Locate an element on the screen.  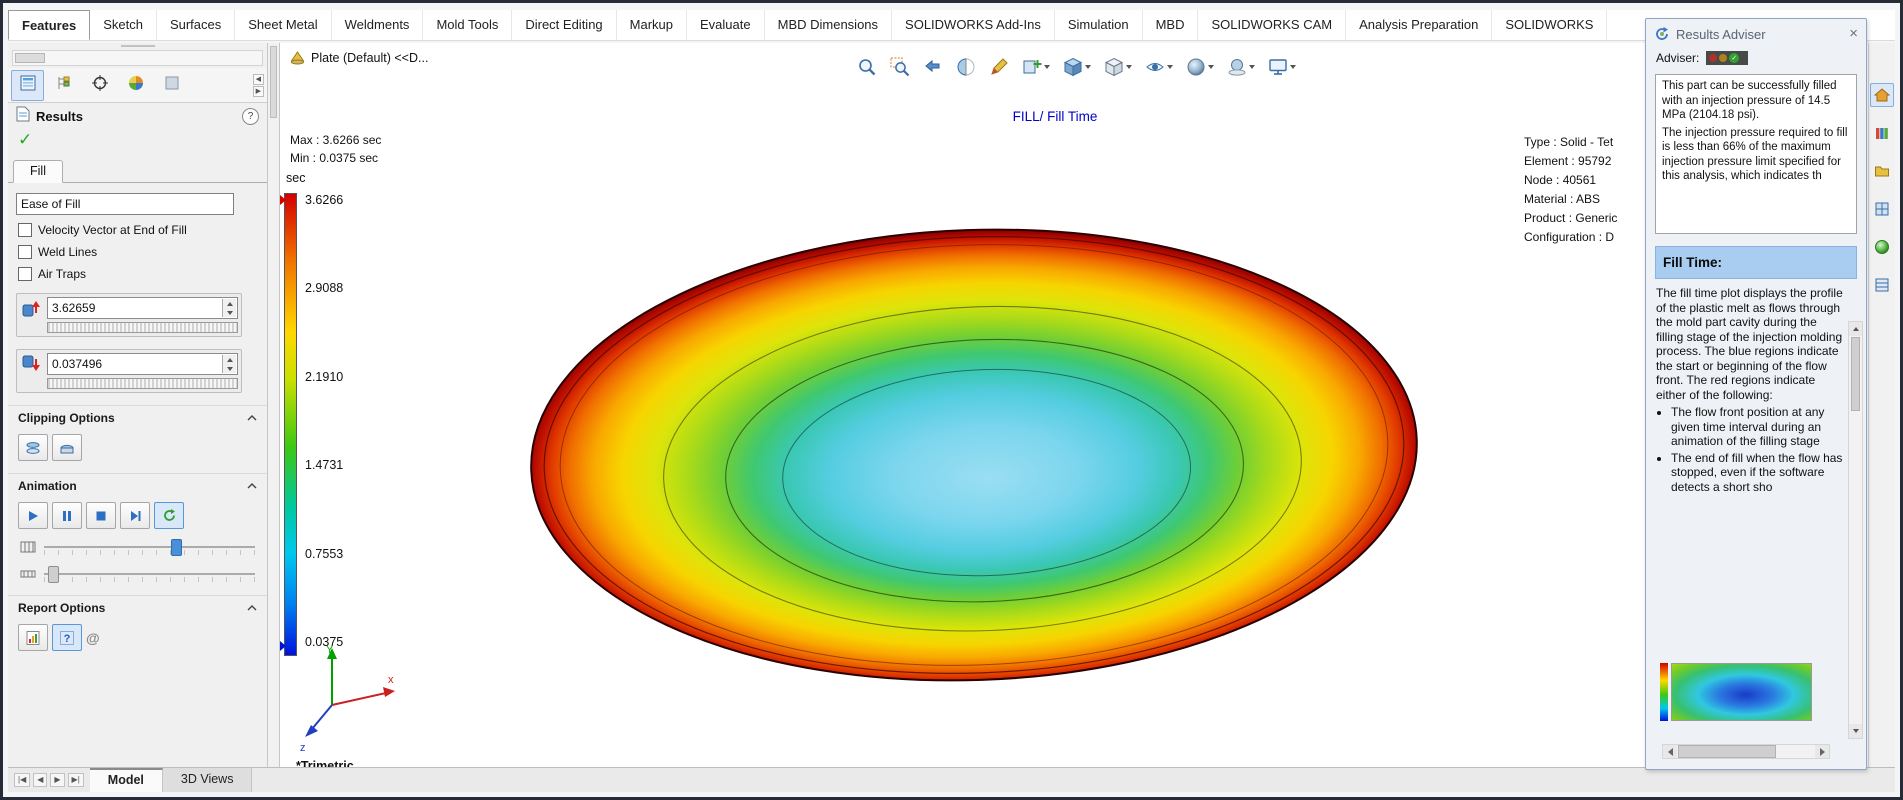
pause-button is located at coordinates (67, 515).